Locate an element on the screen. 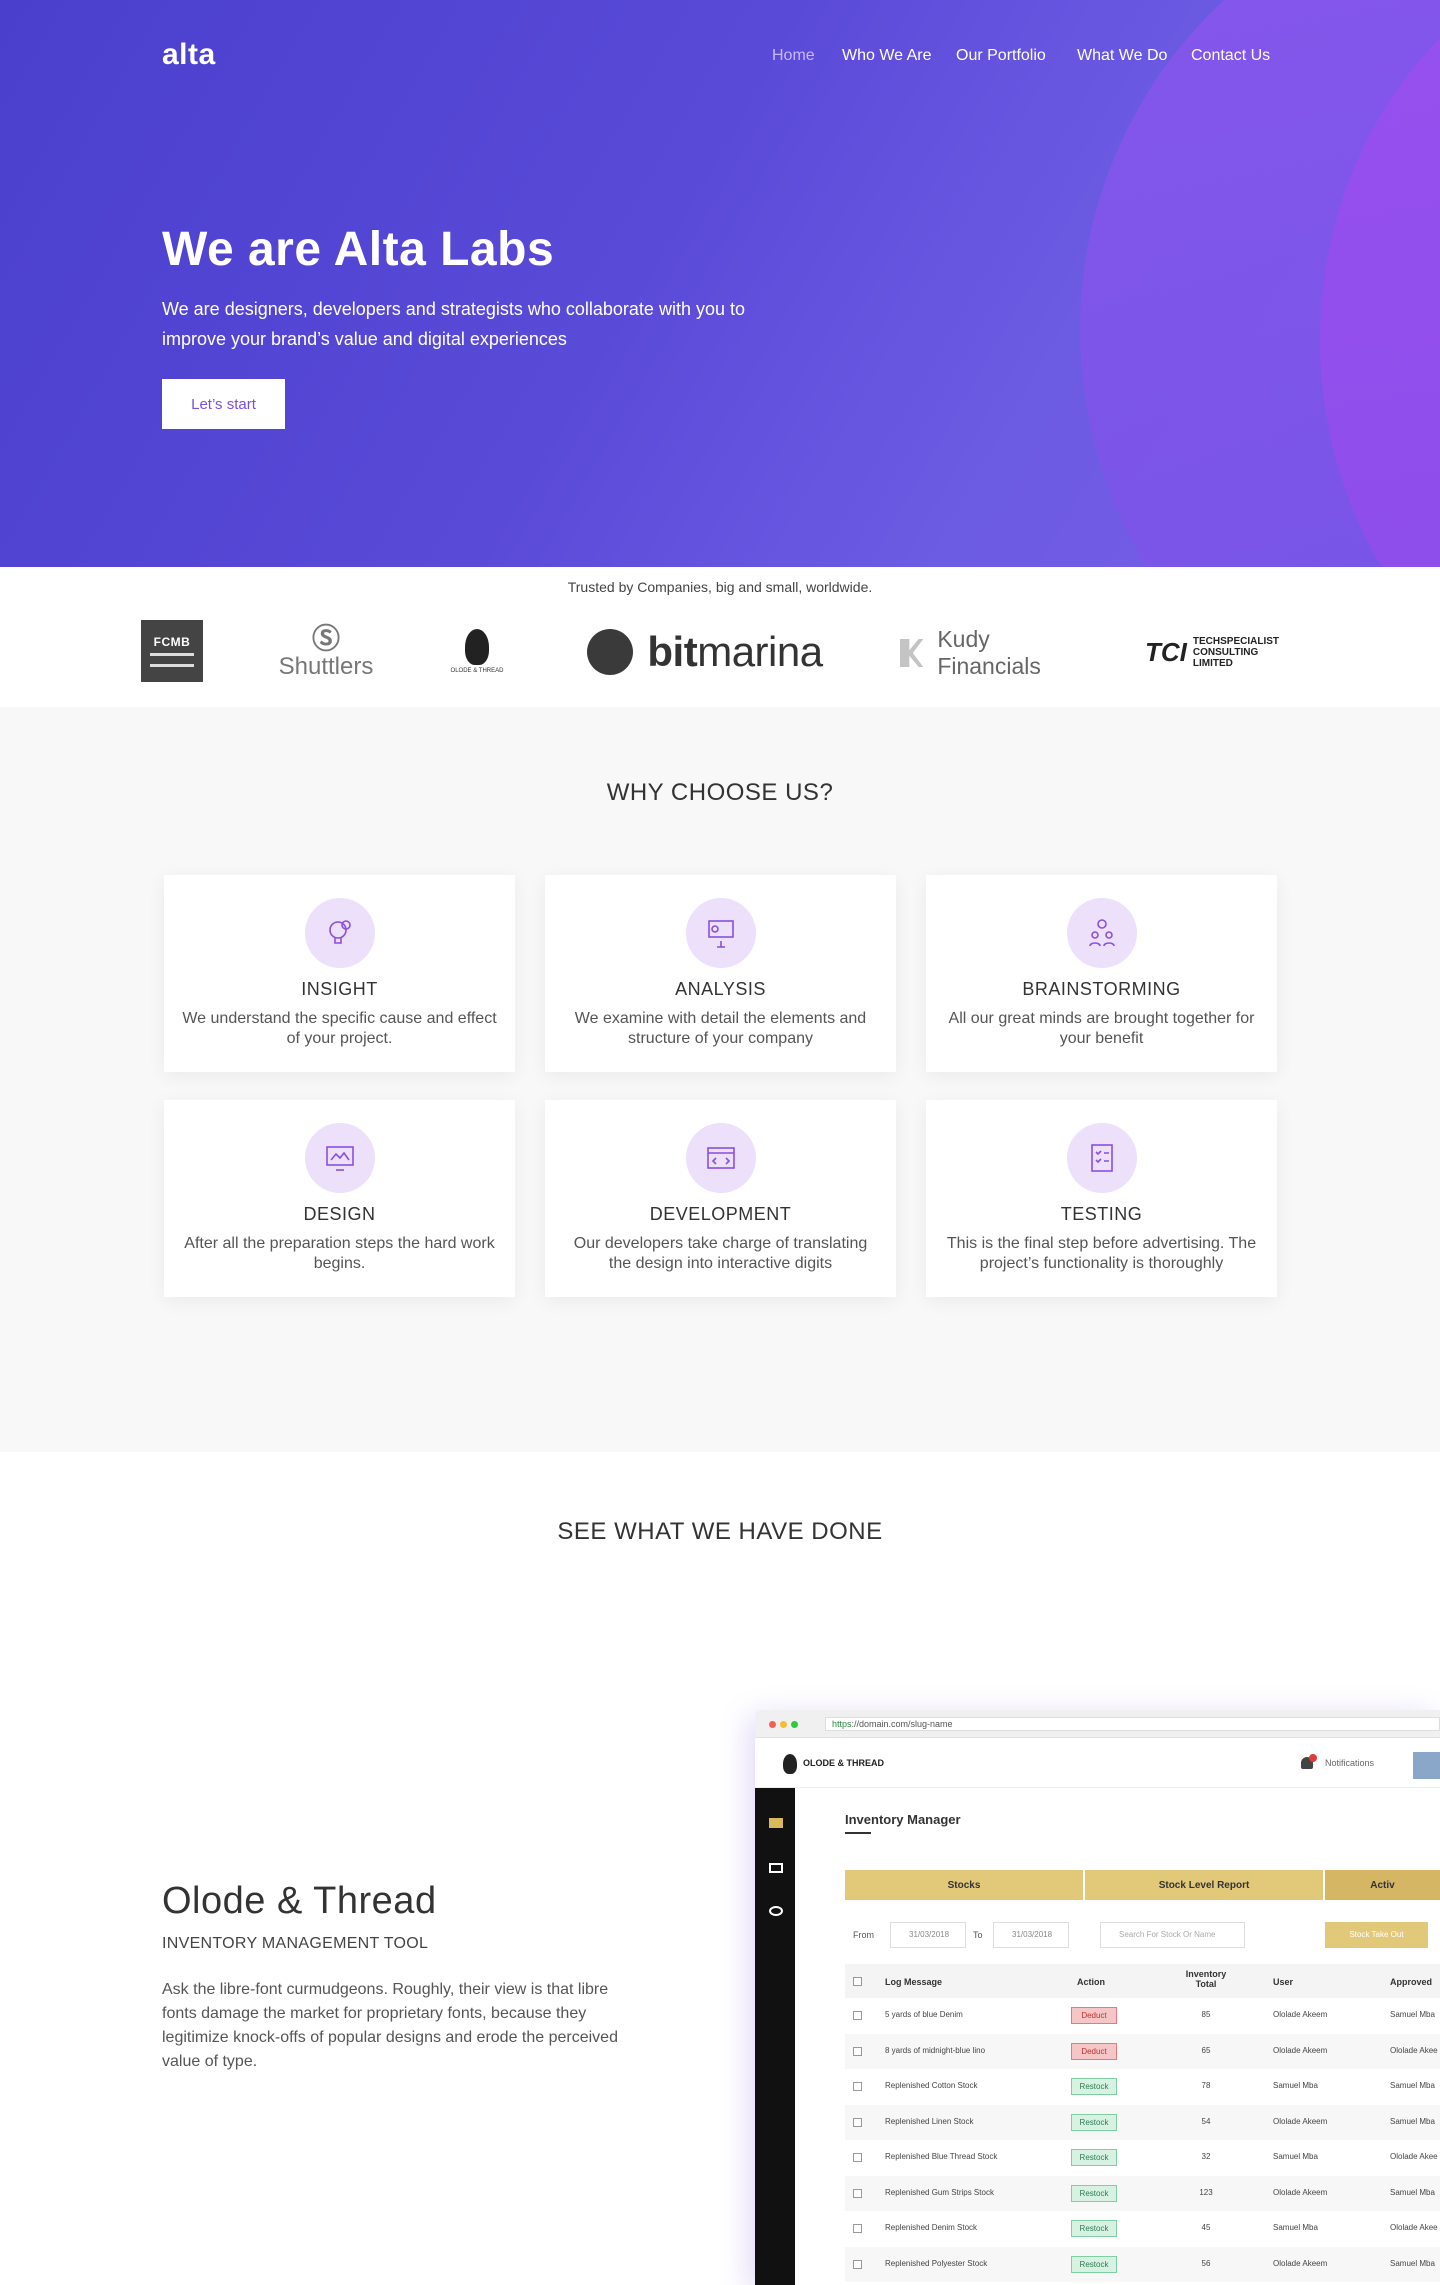 This screenshot has height=2285, width=1440. row-log-message: 5 yards of blue Denim is located at coordinates (924, 2014).